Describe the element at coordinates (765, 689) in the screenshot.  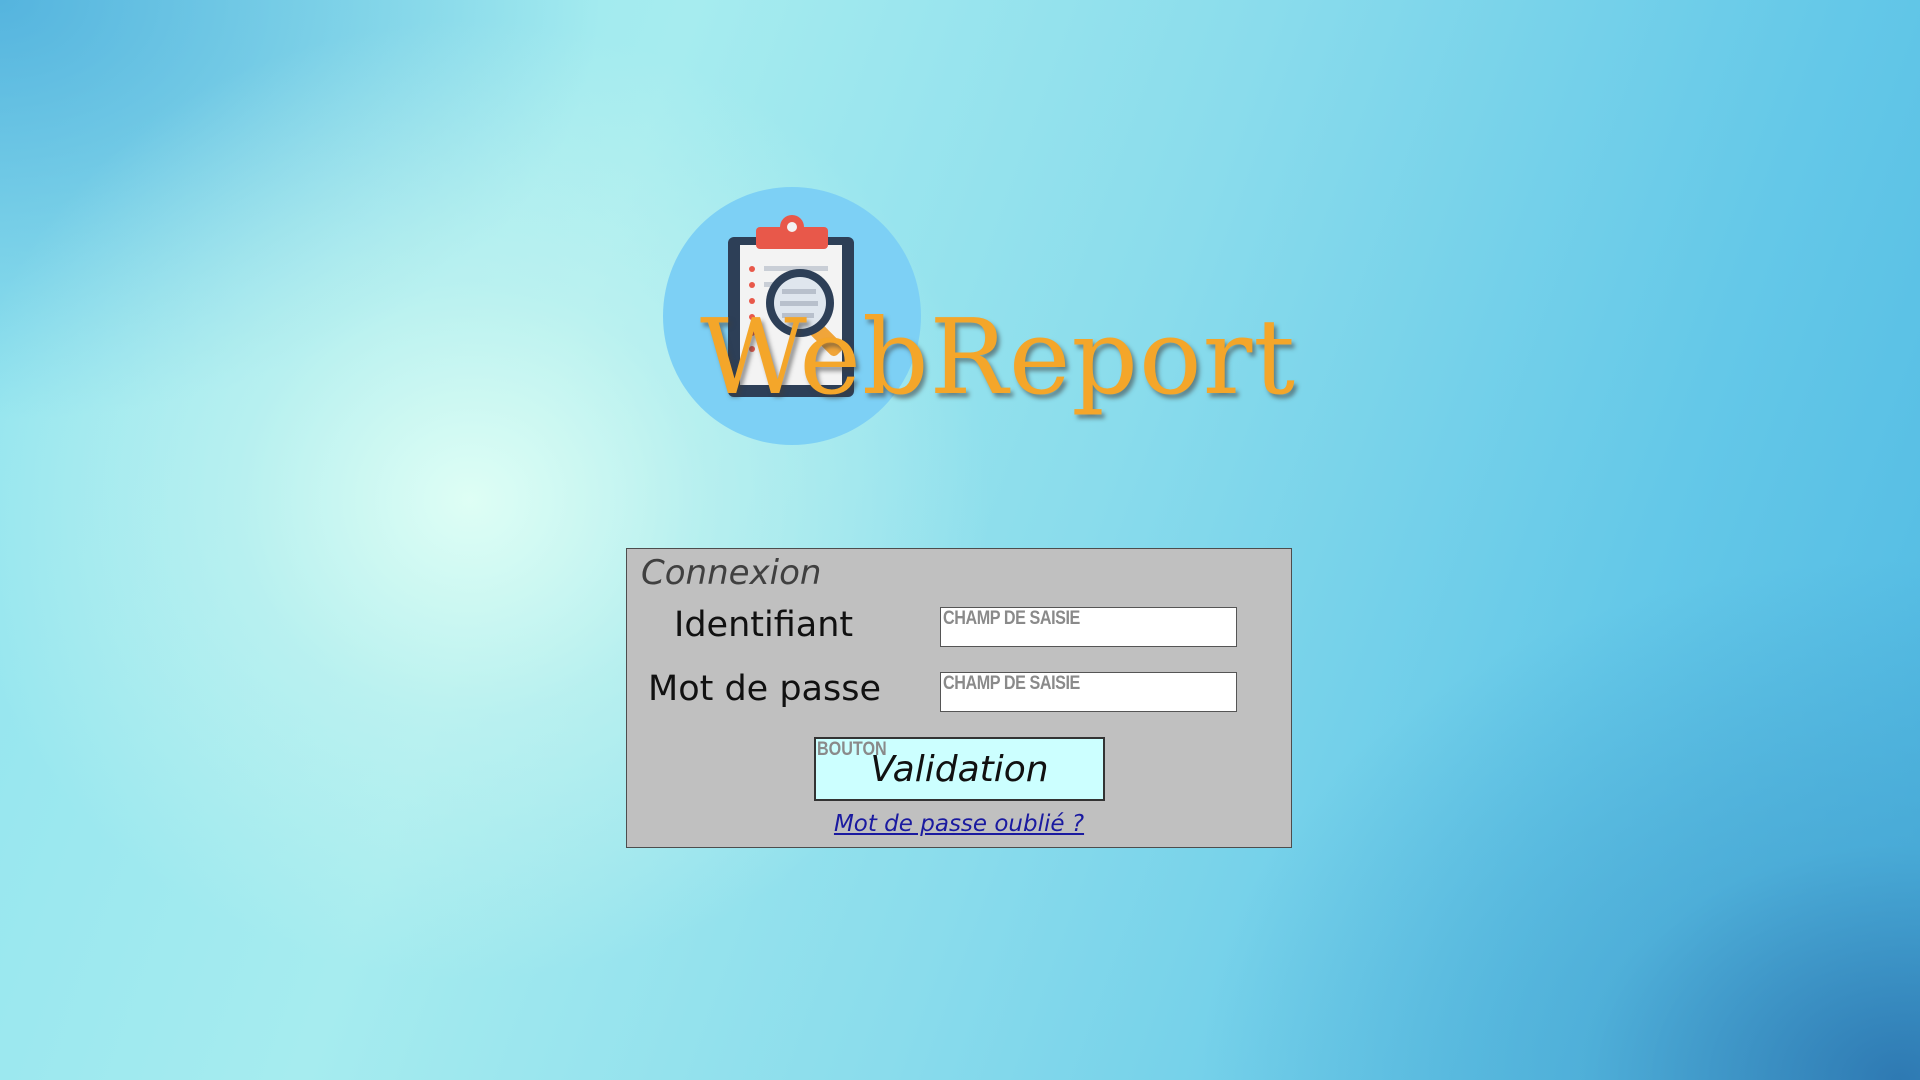
I see `password-label: Mot de passe` at that location.